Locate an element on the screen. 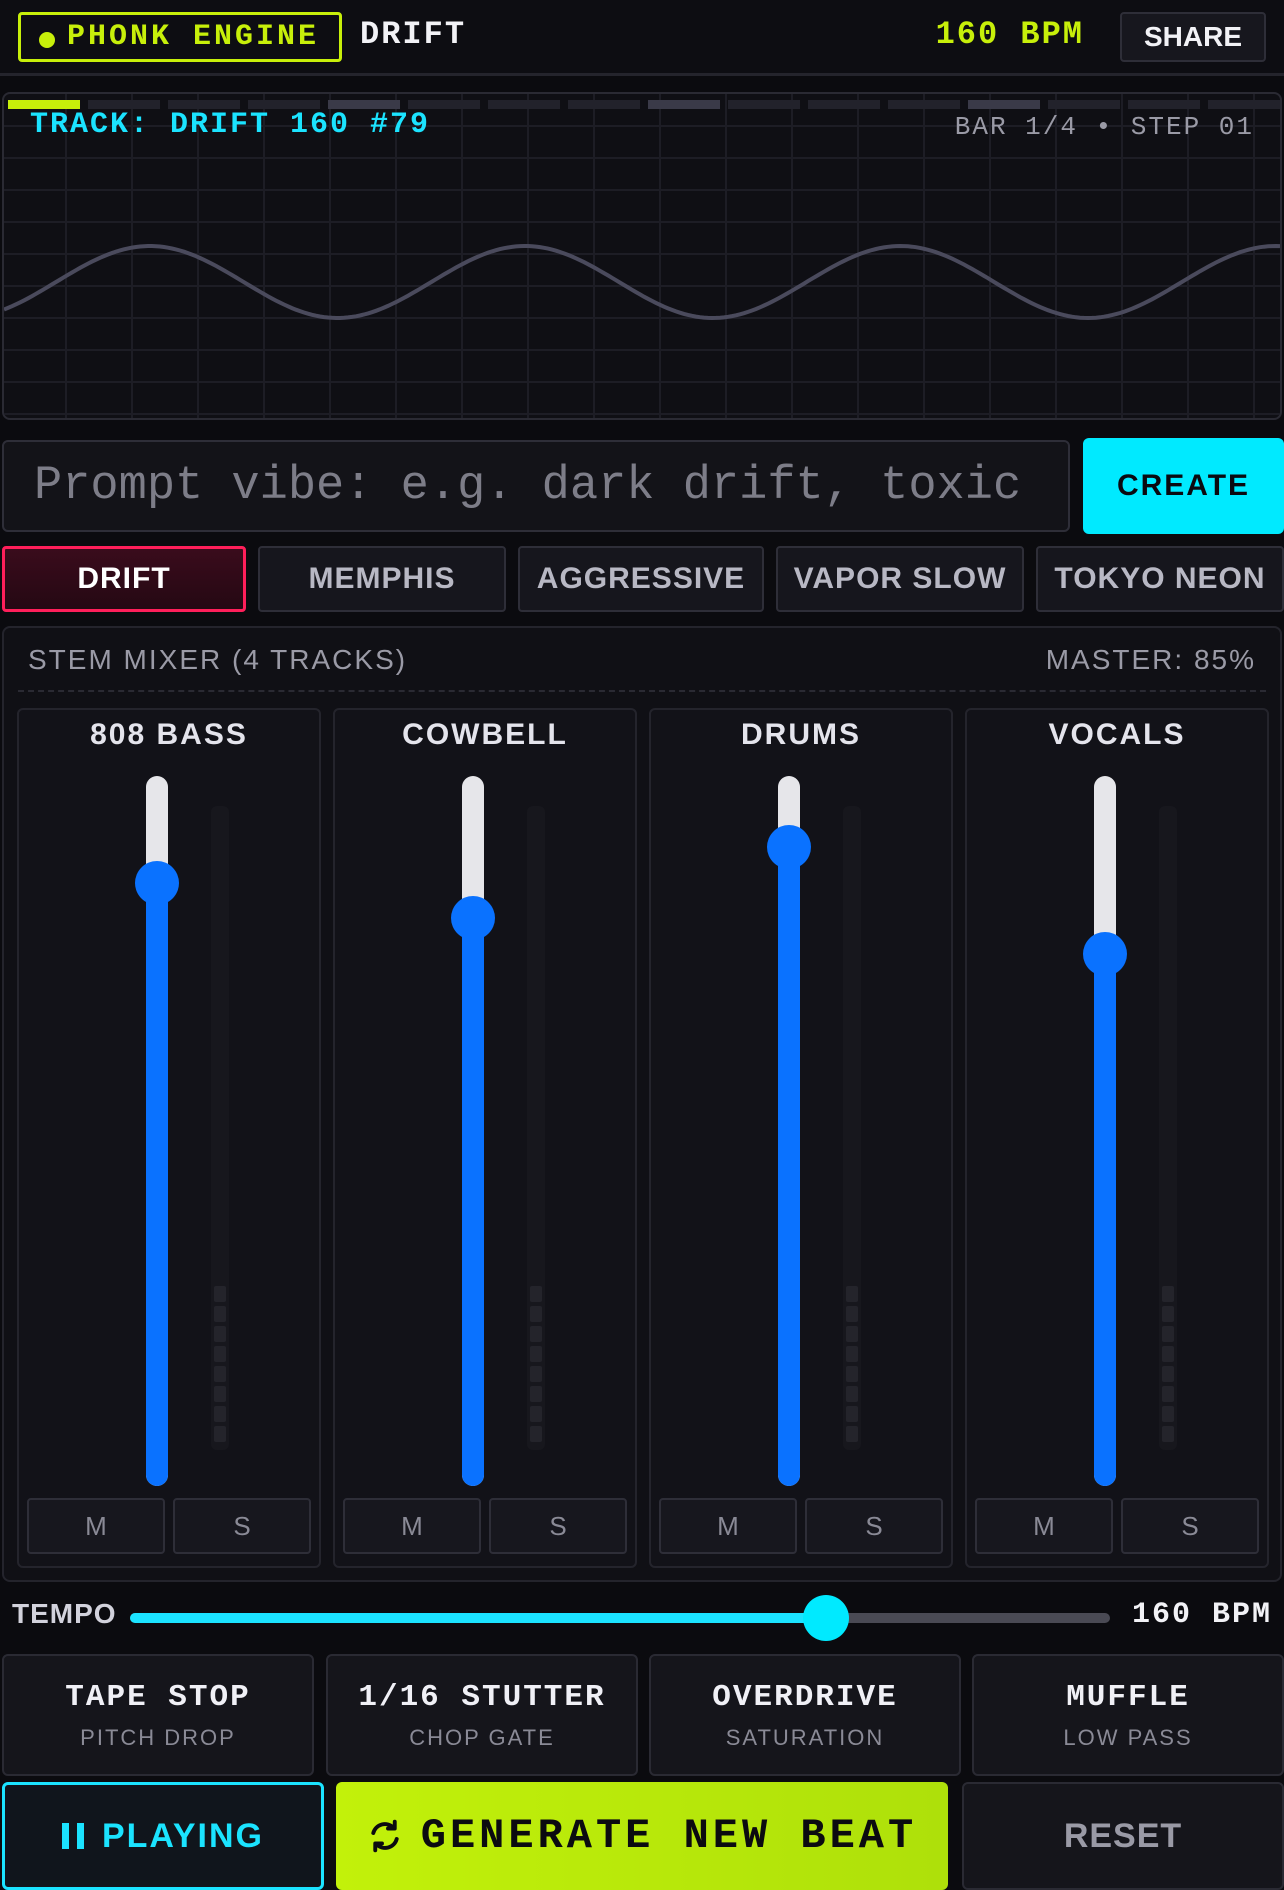  channel-name: VOCALS is located at coordinates (1117, 734).